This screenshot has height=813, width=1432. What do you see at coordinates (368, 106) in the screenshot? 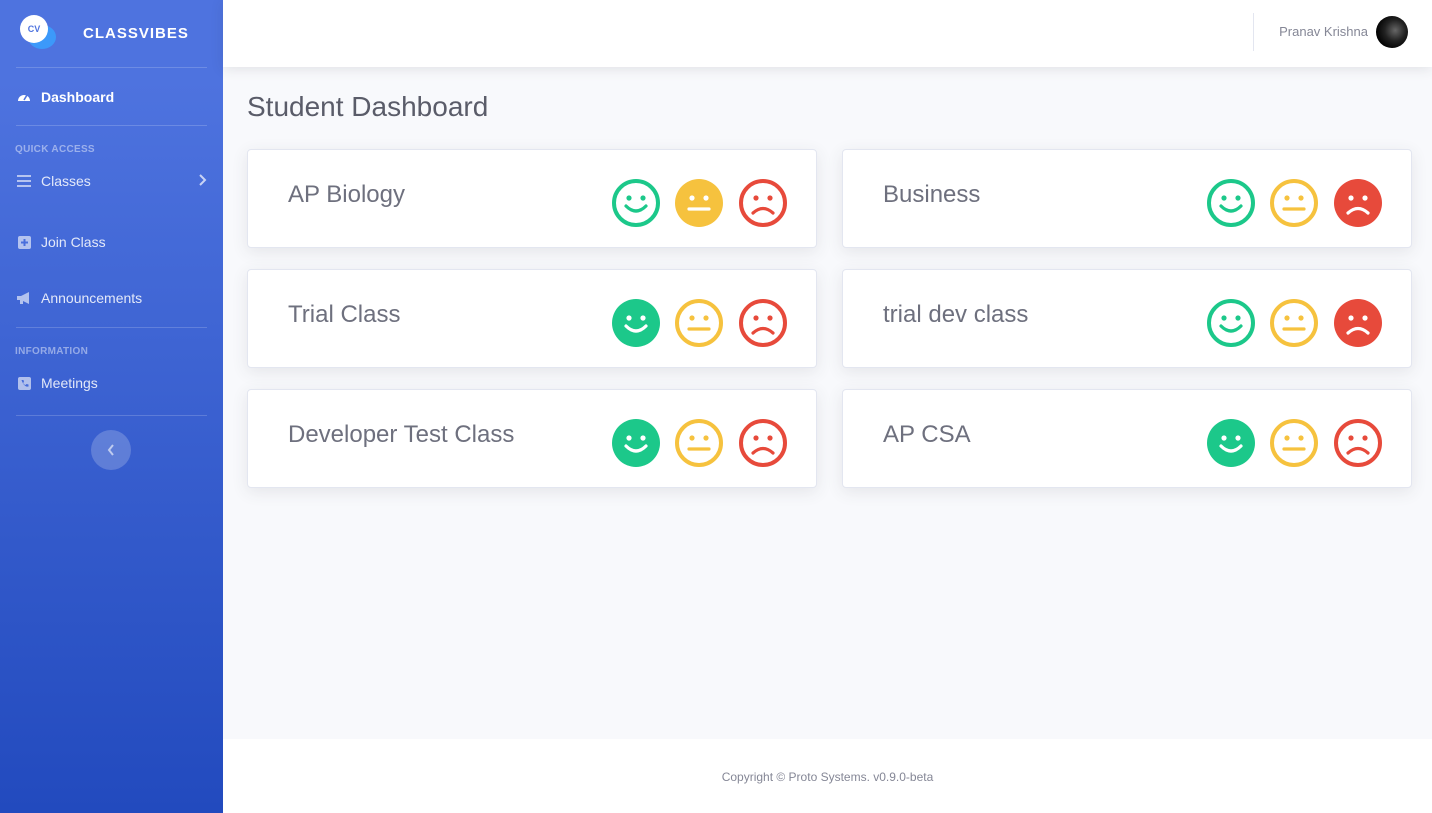
I see `page-title: Student Dashboard` at bounding box center [368, 106].